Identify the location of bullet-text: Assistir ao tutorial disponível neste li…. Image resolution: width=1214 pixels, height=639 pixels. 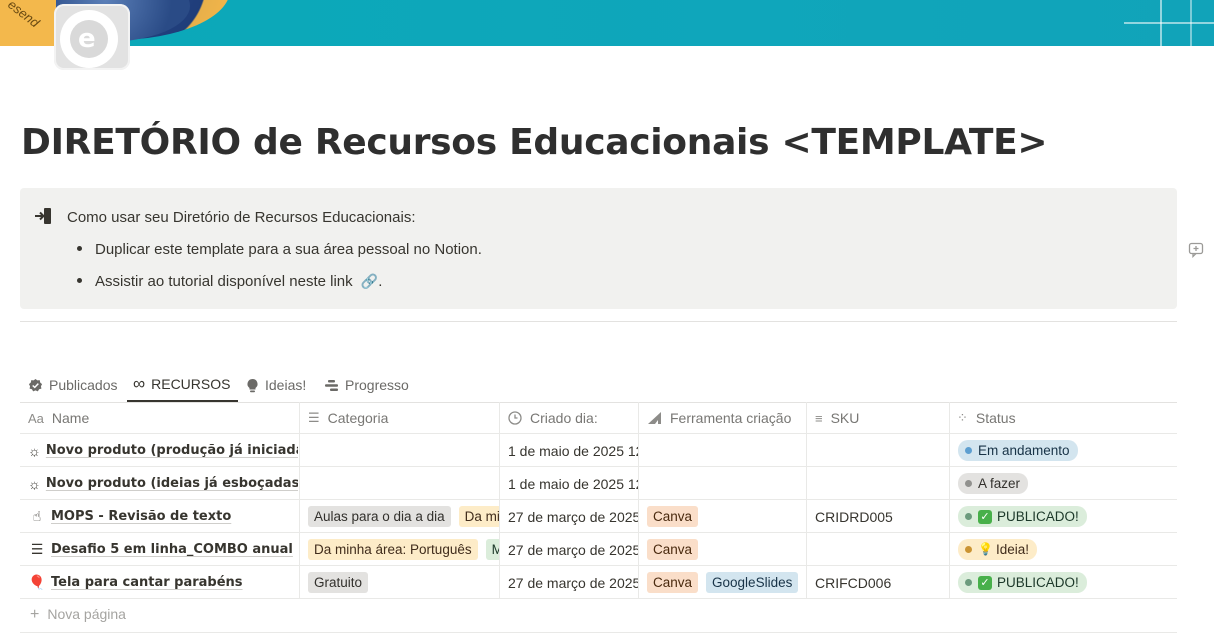
(224, 281).